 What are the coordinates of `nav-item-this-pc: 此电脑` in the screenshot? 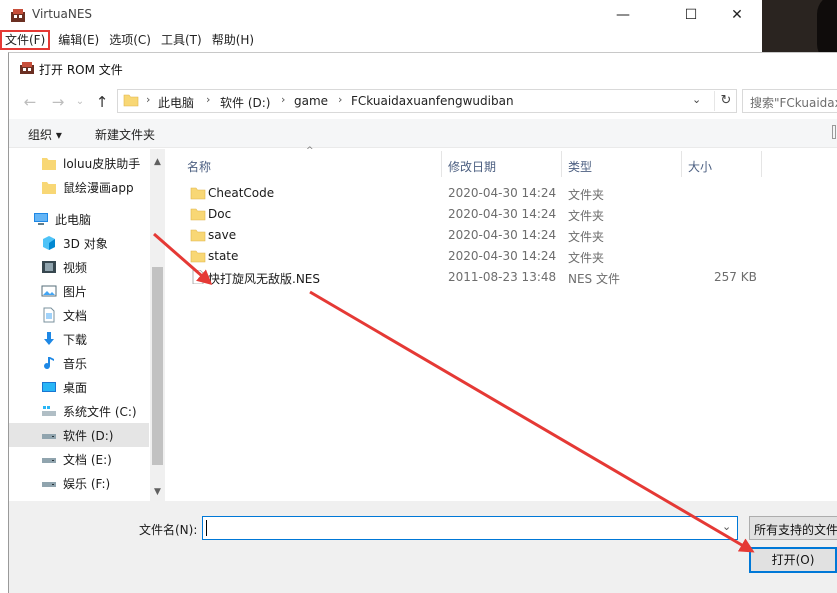 It's located at (79, 219).